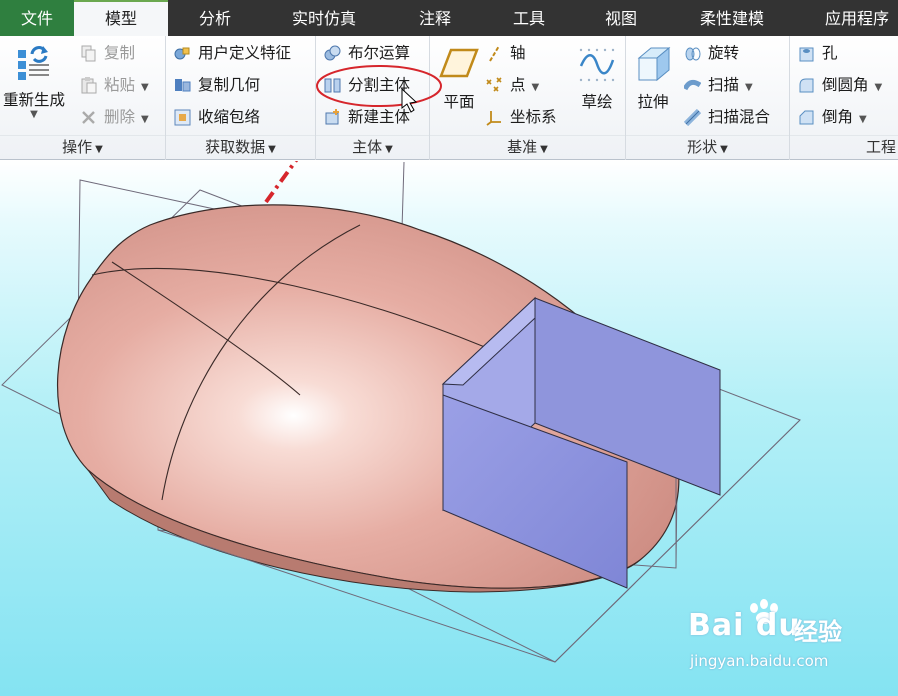 The height and width of the screenshot is (696, 898). Describe the element at coordinates (409, 100) in the screenshot. I see `mouse-cursor-icon` at that location.